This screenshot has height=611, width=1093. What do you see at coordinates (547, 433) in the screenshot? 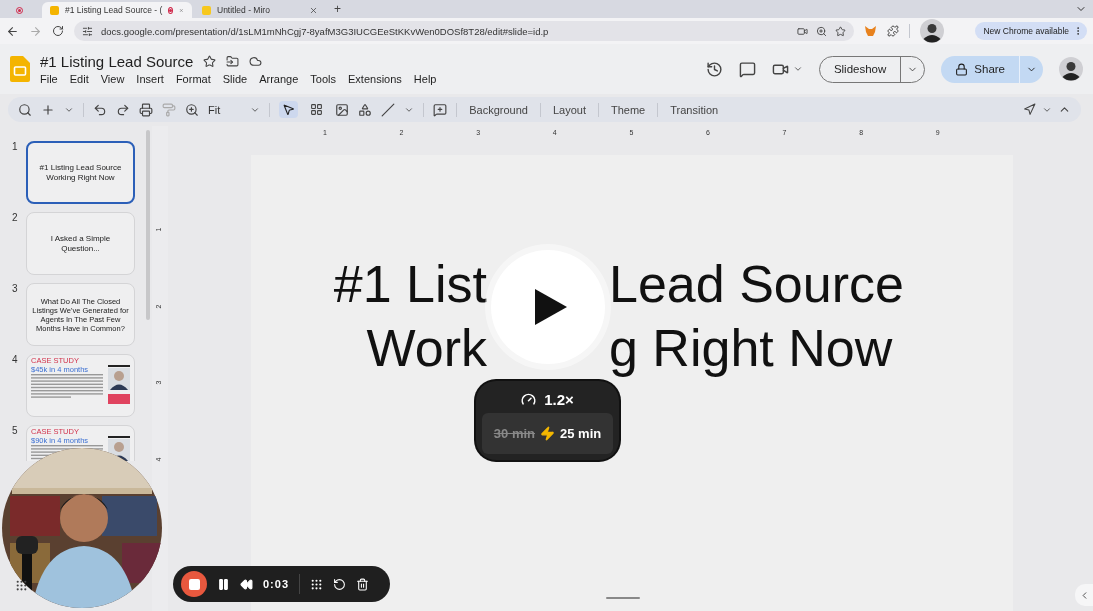
I see `lightning-icon` at bounding box center [547, 433].